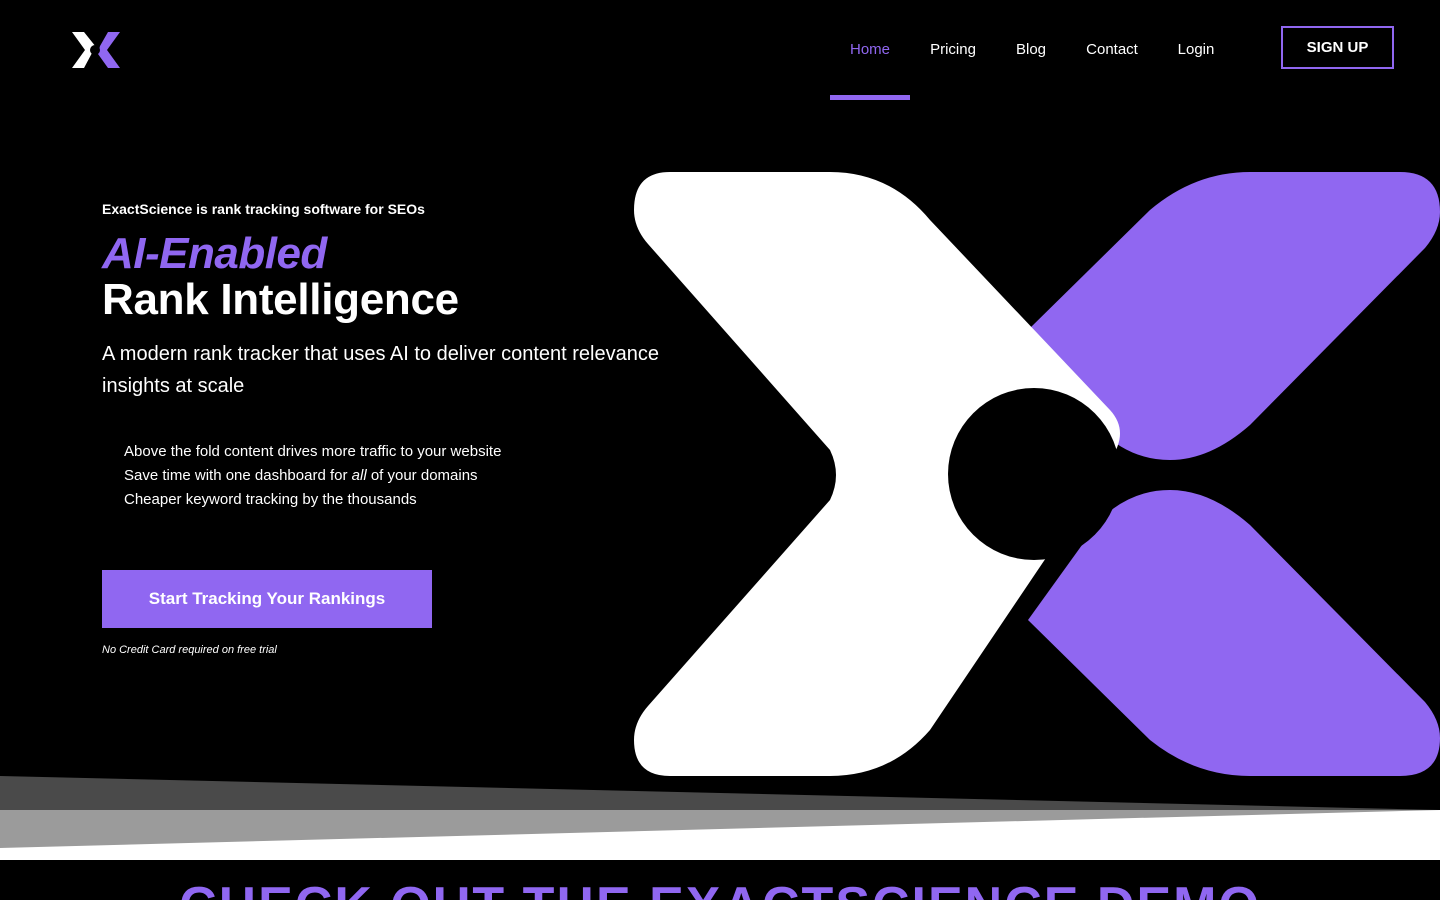 This screenshot has width=1440, height=900. Describe the element at coordinates (720, 818) in the screenshot. I see `section-divider` at that location.